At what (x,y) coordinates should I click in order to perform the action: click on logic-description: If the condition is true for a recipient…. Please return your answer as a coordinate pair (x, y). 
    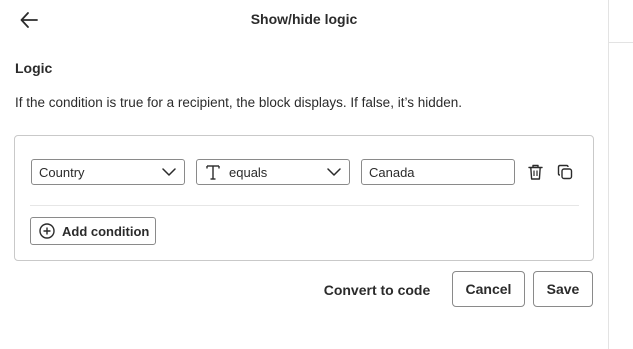
    Looking at the image, I should click on (238, 102).